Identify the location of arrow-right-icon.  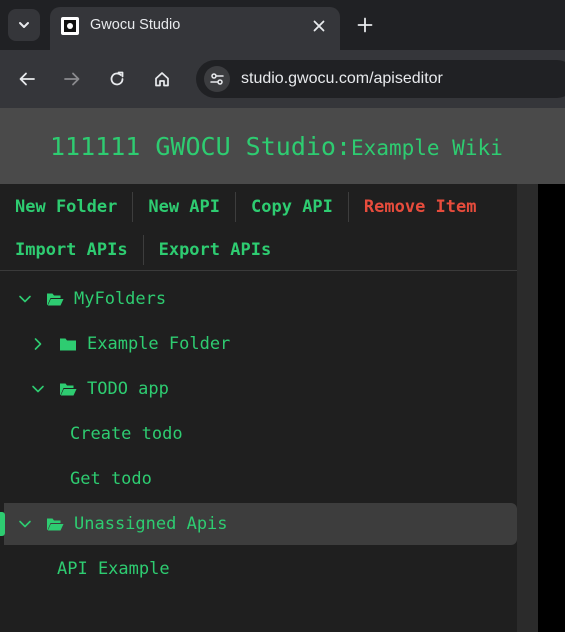
(72, 79).